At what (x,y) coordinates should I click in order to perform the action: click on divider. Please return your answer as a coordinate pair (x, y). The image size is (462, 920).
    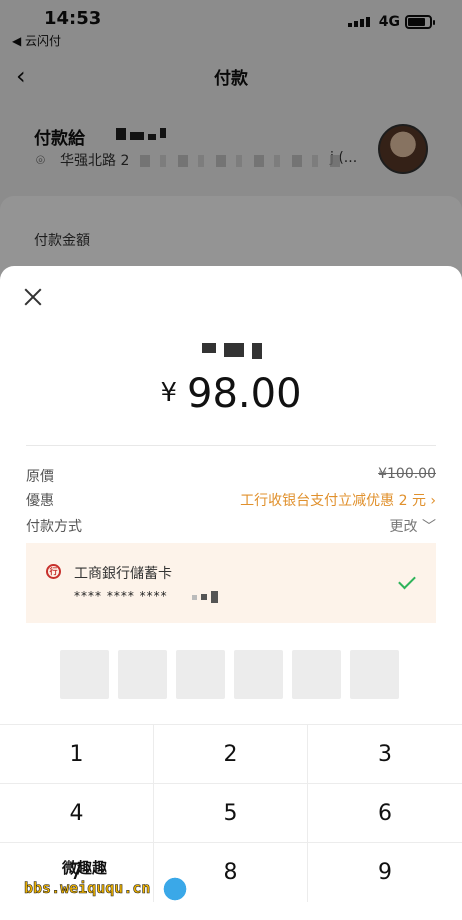
    Looking at the image, I should click on (231, 445).